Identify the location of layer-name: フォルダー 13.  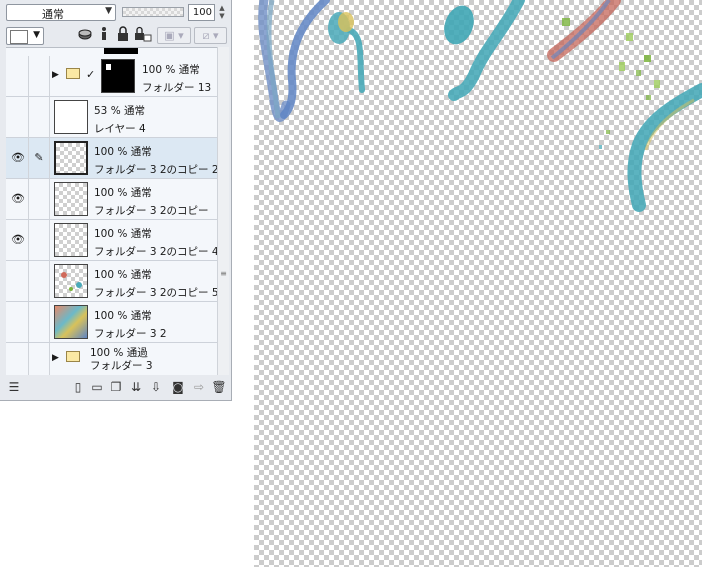
(177, 88).